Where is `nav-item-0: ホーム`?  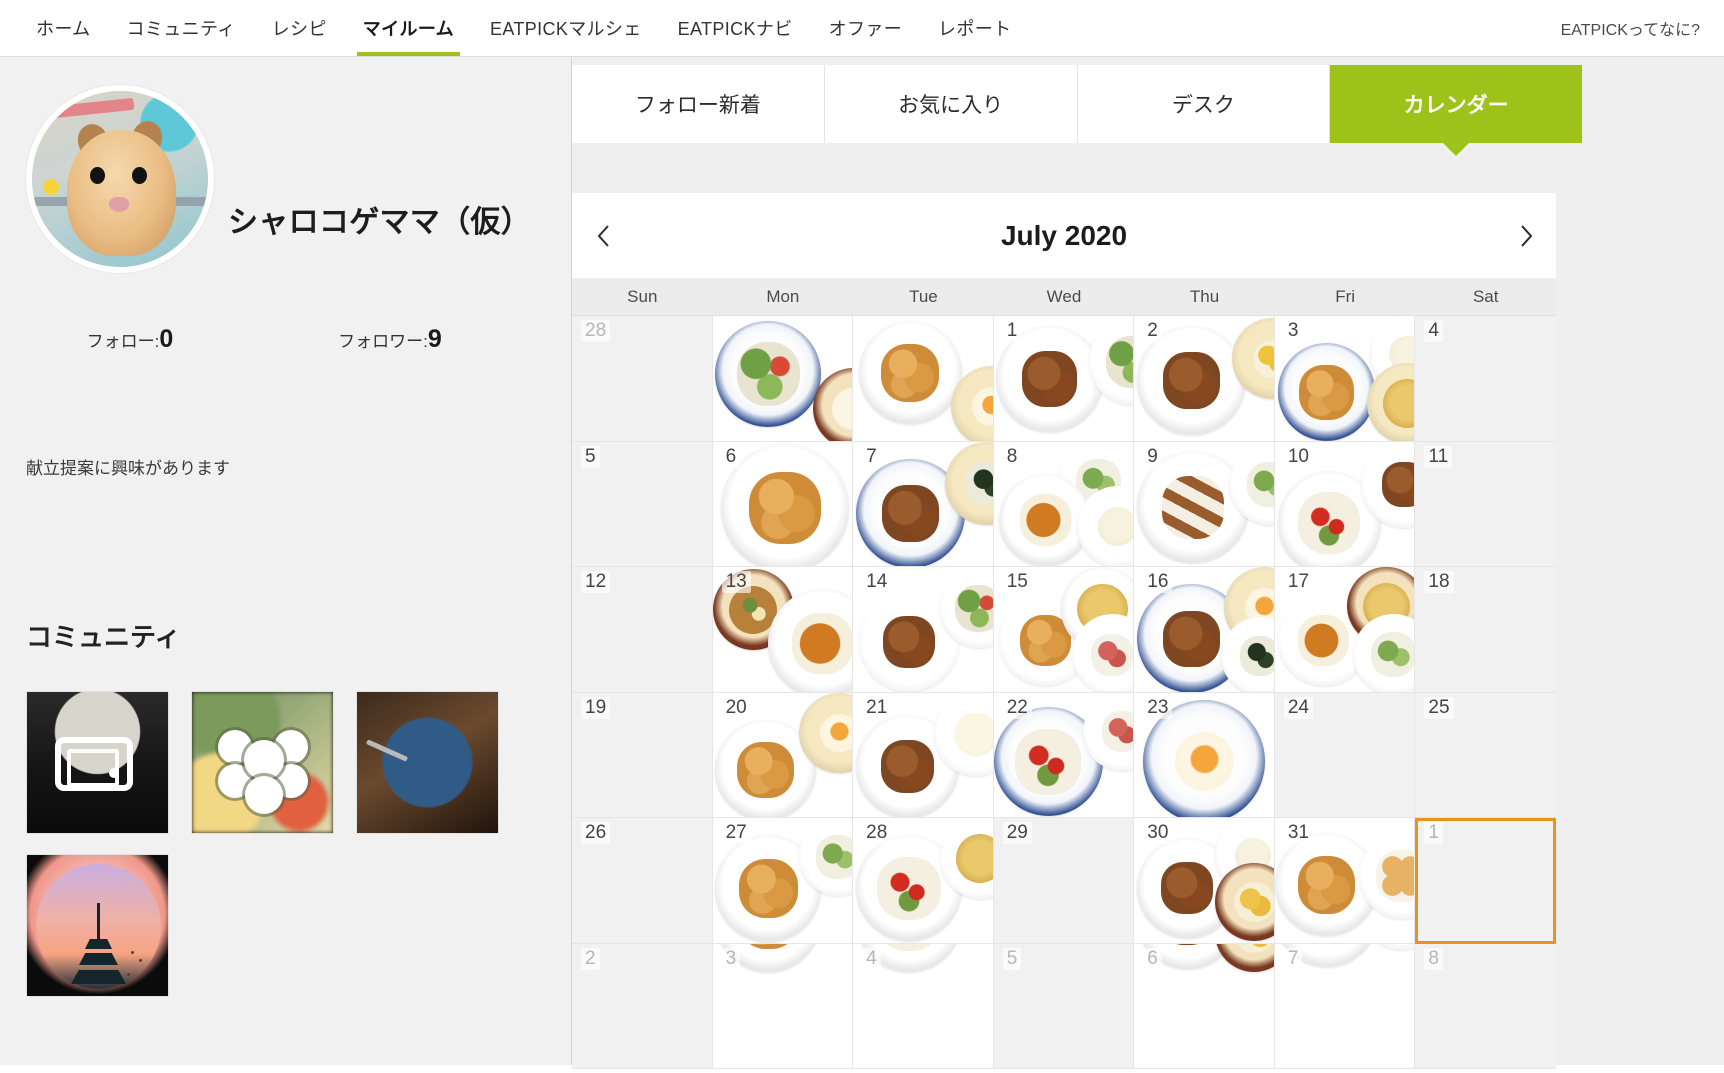 nav-item-0: ホーム is located at coordinates (63, 28).